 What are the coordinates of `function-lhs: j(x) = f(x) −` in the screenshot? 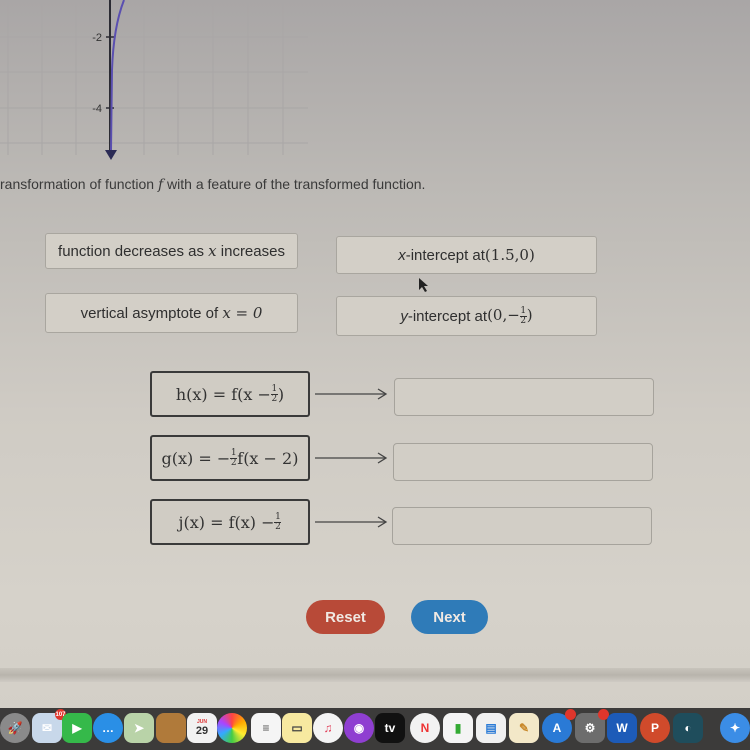 It's located at (226, 522).